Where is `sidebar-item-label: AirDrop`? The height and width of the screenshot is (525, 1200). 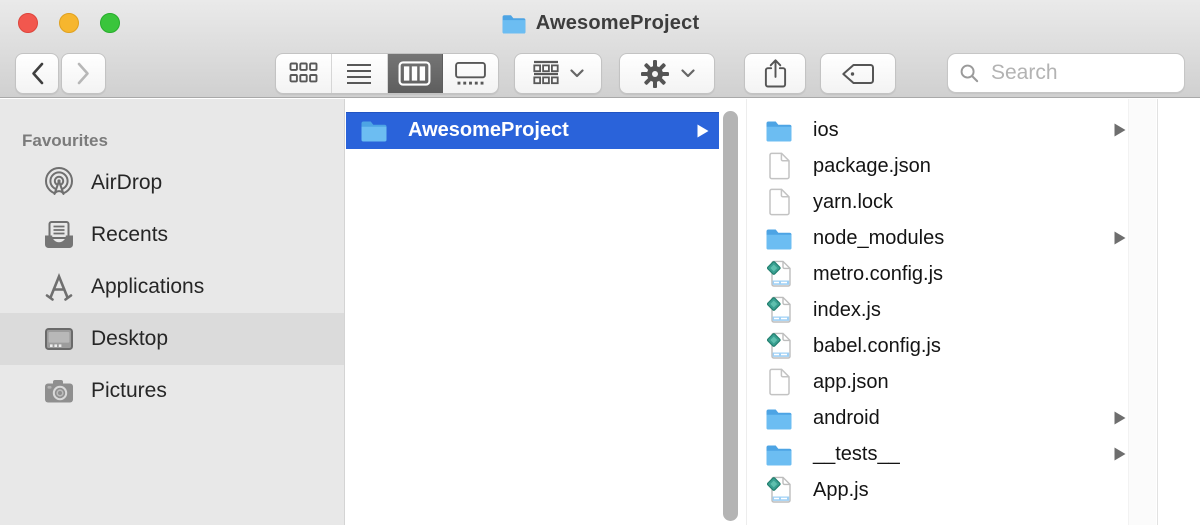
sidebar-item-label: AirDrop is located at coordinates (127, 182).